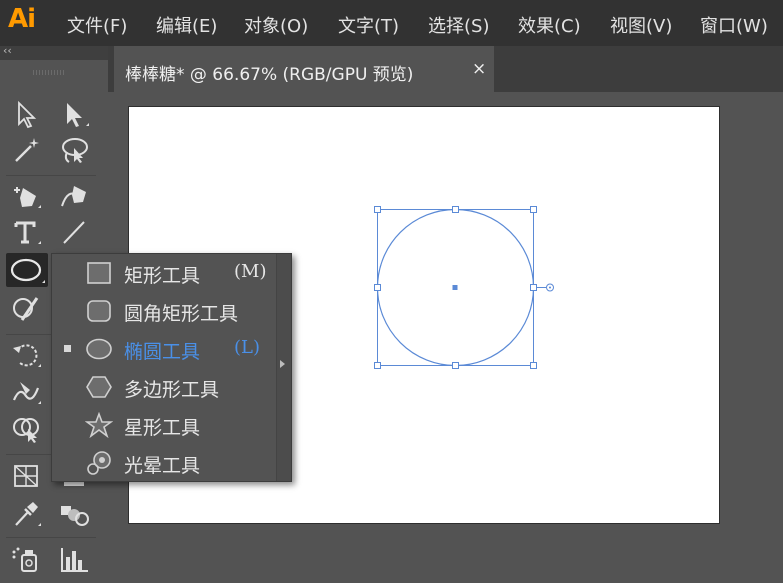  I want to click on flyout-item-rounded-rectangle: 圆角矩形工具, so click(164, 311).